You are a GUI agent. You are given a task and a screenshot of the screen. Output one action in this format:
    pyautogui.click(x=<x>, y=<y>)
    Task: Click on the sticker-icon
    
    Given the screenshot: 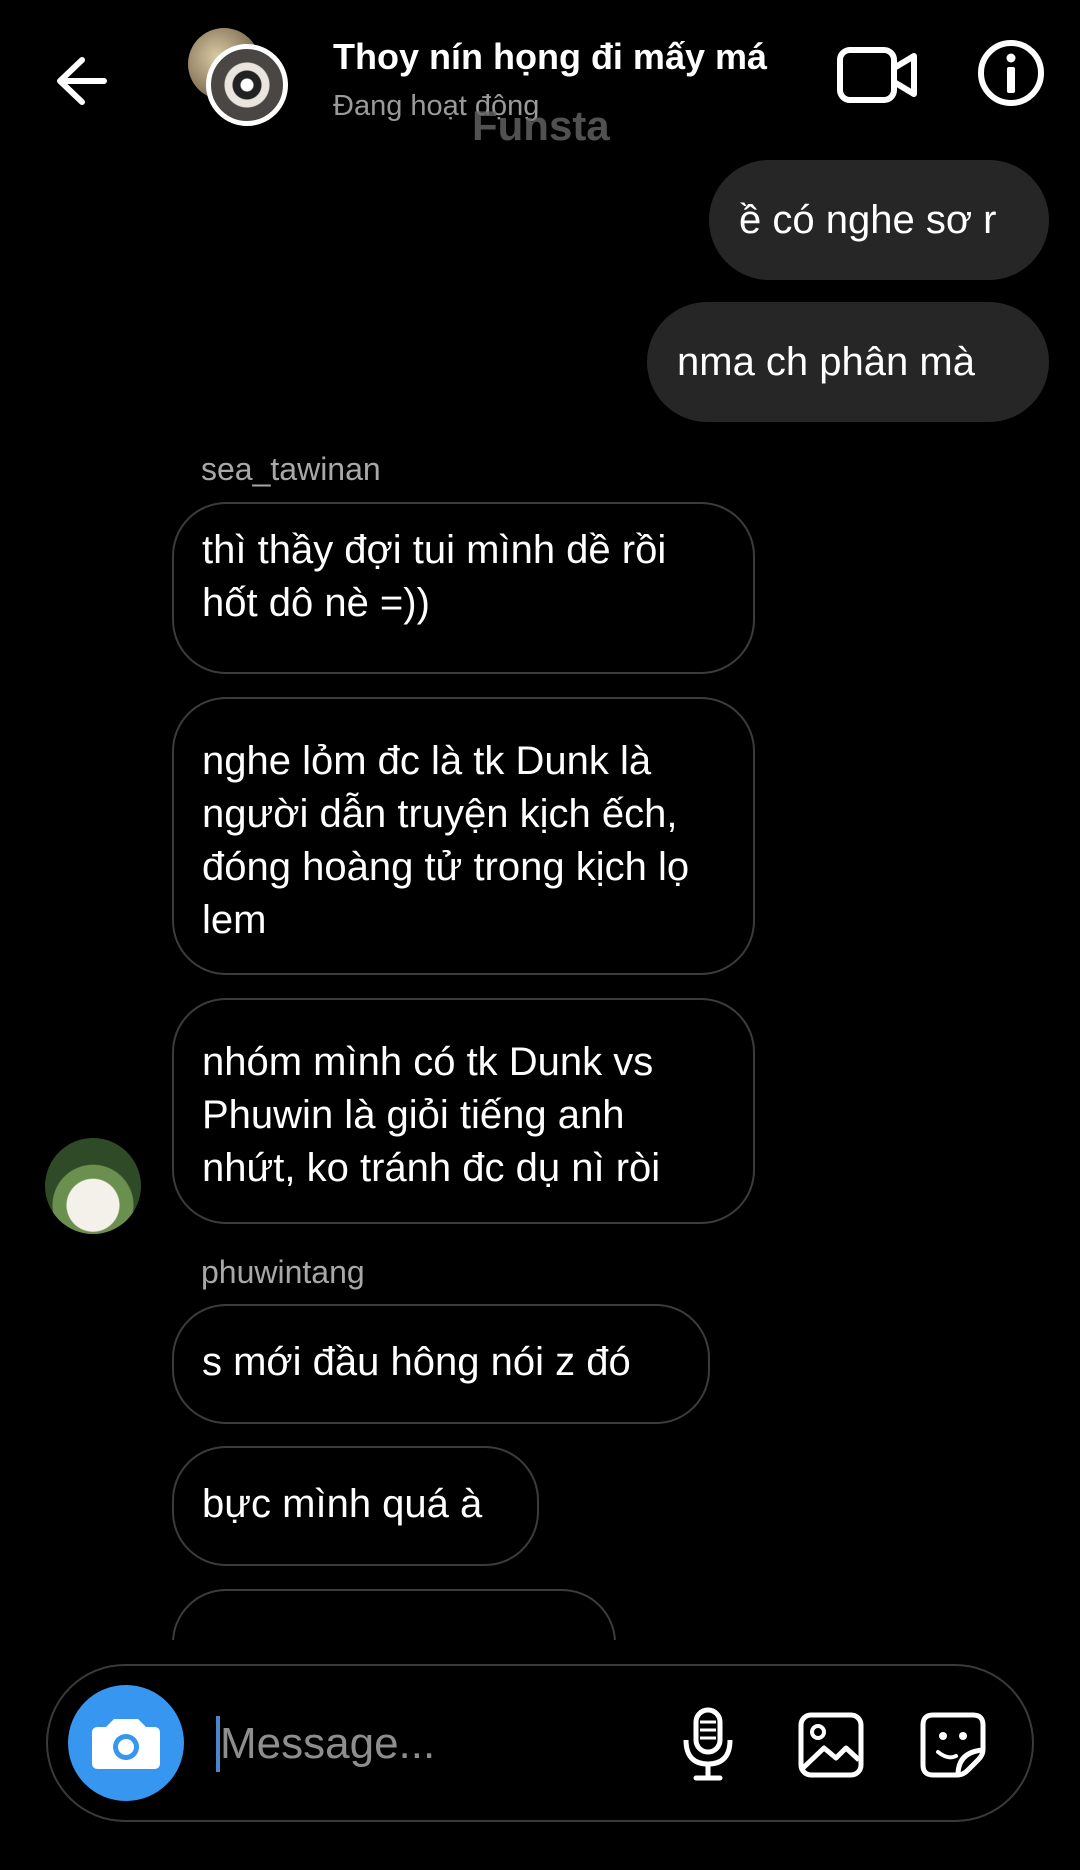 What is the action you would take?
    pyautogui.click(x=953, y=1745)
    